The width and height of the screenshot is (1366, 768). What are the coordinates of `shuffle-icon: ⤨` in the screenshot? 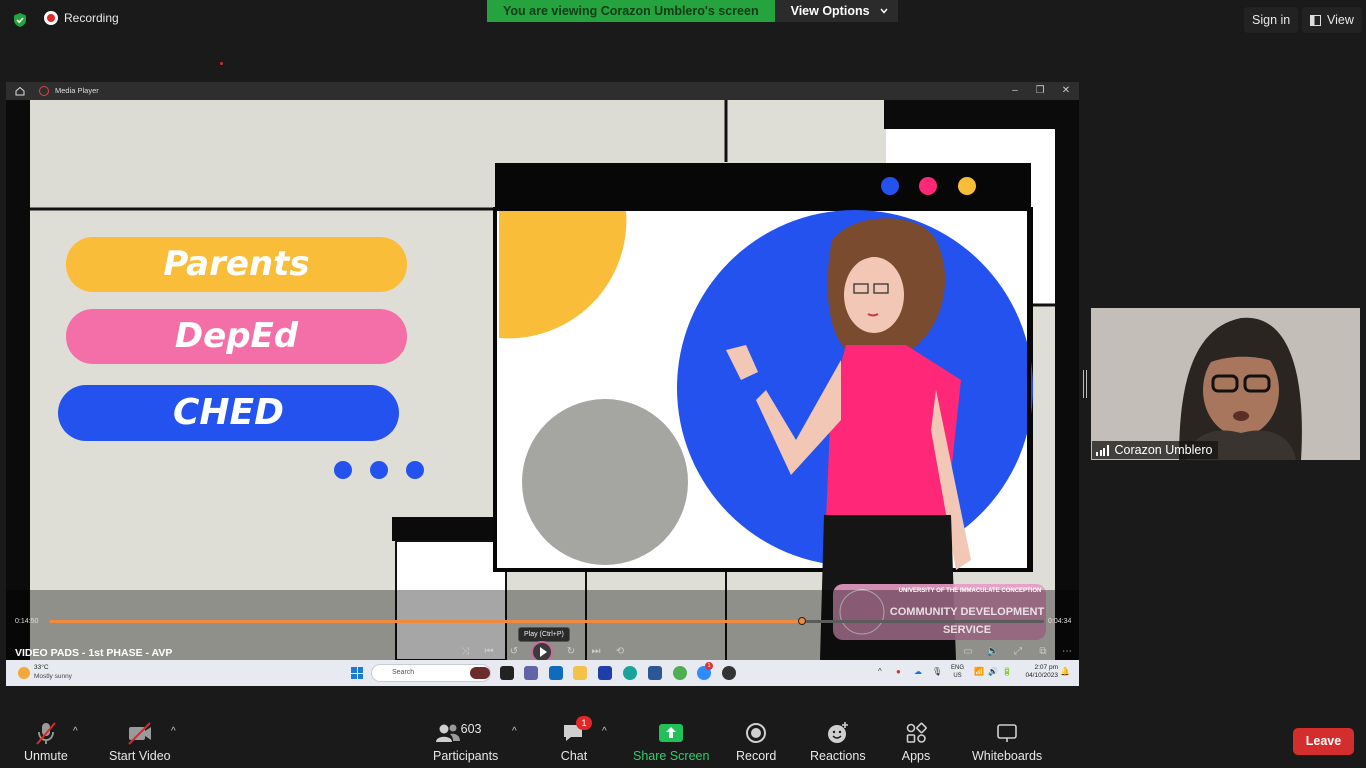 It's located at (465, 652).